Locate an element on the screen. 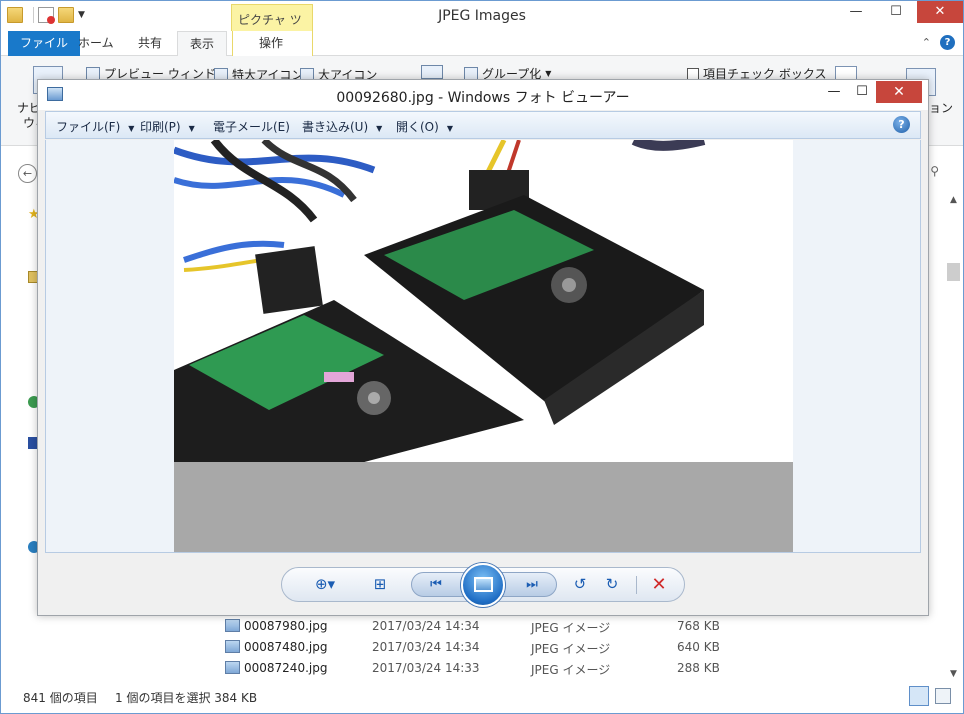  file-size: 768 KB is located at coordinates (698, 626).